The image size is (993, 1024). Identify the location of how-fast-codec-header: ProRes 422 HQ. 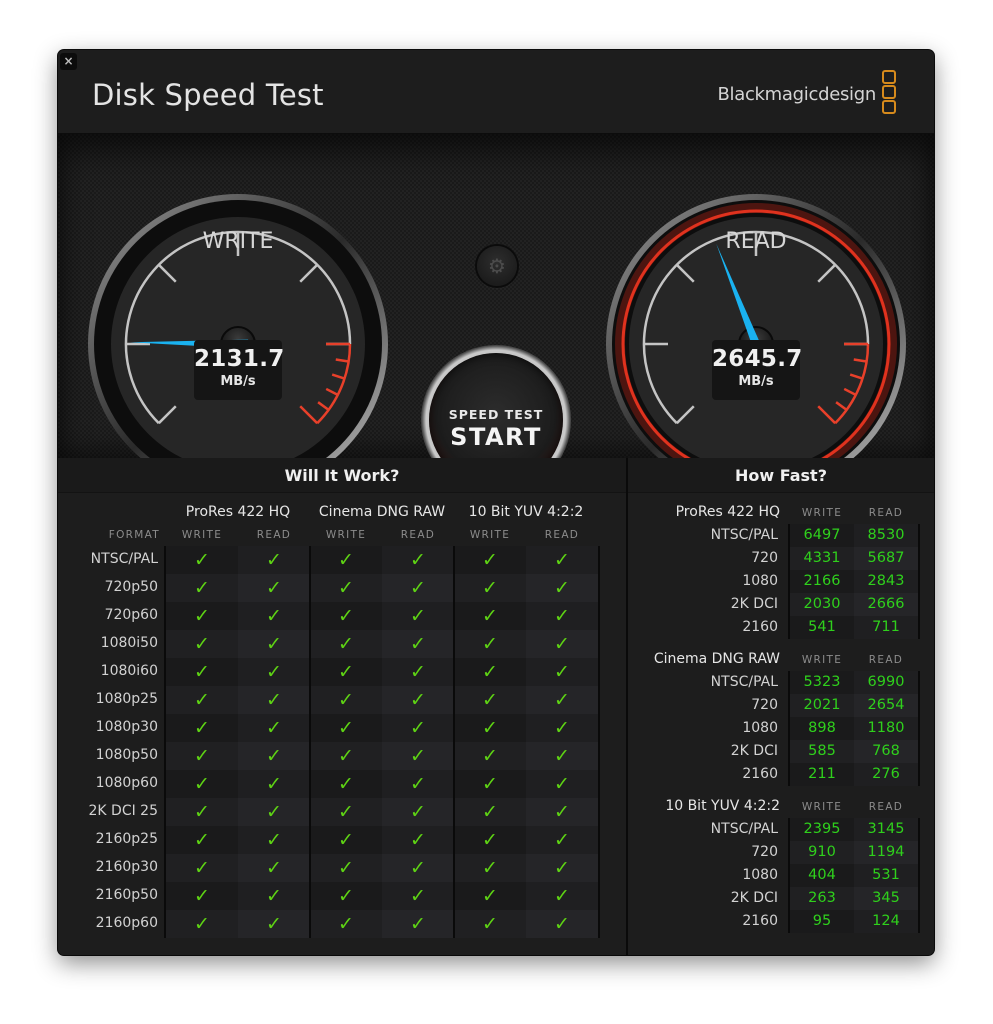
(727, 512).